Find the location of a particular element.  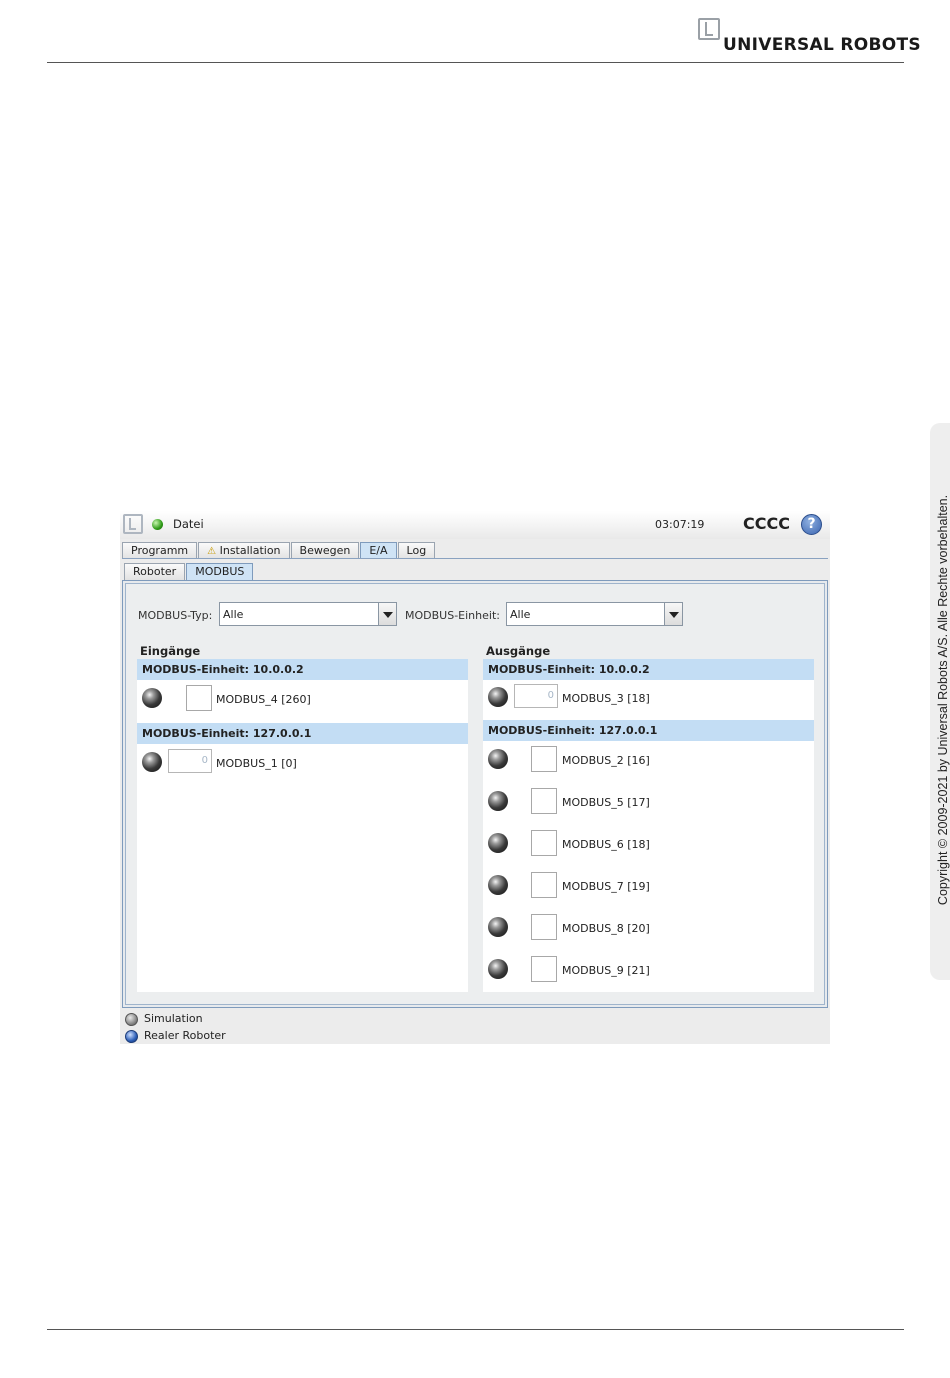

signal-label: MODBUS_3 [18] is located at coordinates (606, 698).